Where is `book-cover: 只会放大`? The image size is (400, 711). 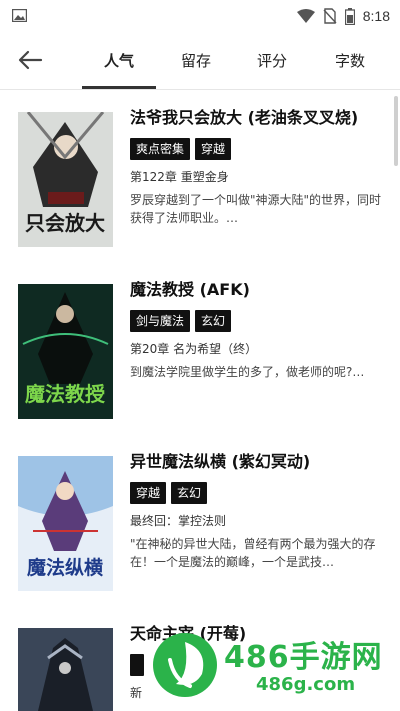 book-cover: 只会放大 is located at coordinates (65, 179).